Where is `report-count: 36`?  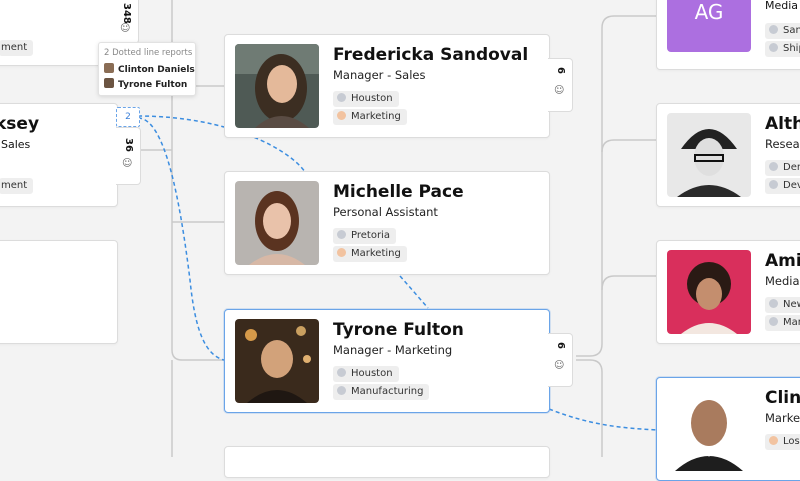
report-count: 36 is located at coordinates (128, 145).